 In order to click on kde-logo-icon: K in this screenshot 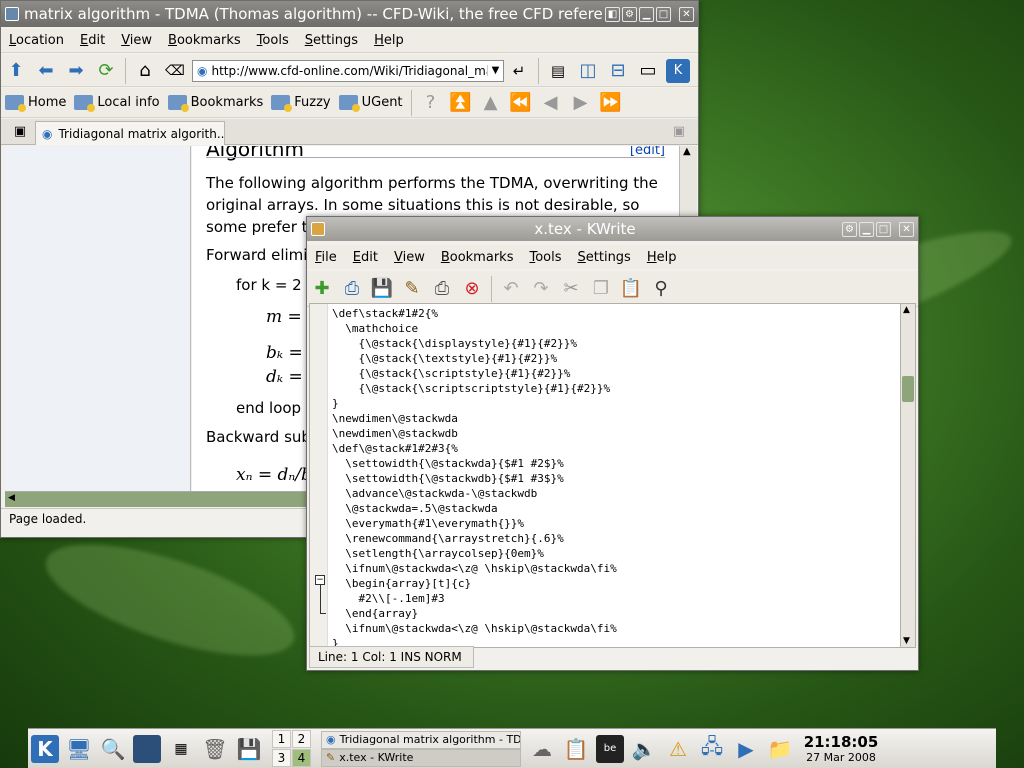, I will do `click(678, 70)`.